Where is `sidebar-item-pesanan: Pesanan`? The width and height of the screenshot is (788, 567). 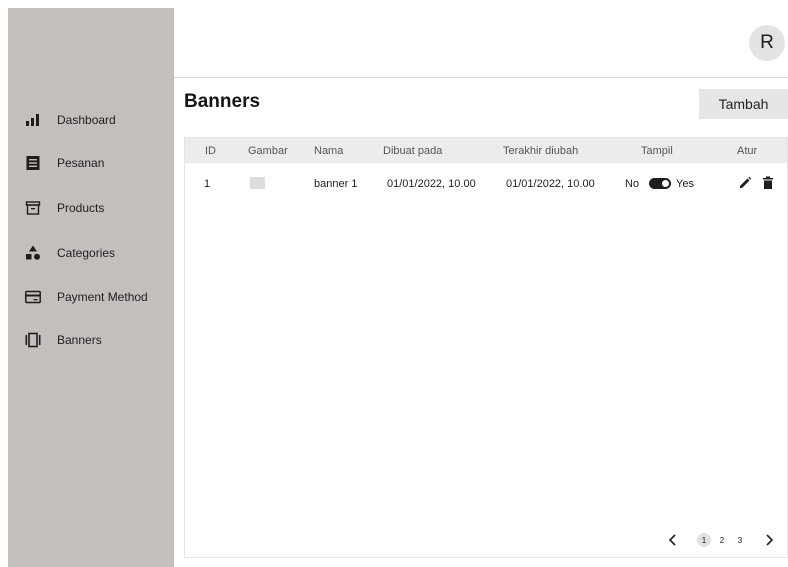 sidebar-item-pesanan: Pesanan is located at coordinates (91, 163).